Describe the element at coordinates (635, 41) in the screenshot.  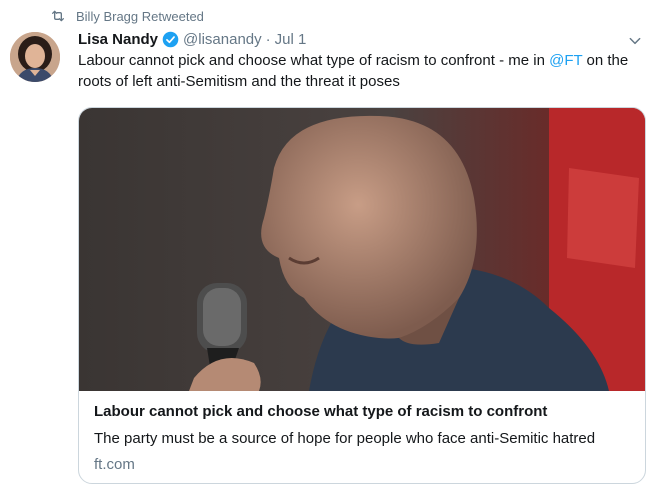
I see `chevron-down-icon` at that location.